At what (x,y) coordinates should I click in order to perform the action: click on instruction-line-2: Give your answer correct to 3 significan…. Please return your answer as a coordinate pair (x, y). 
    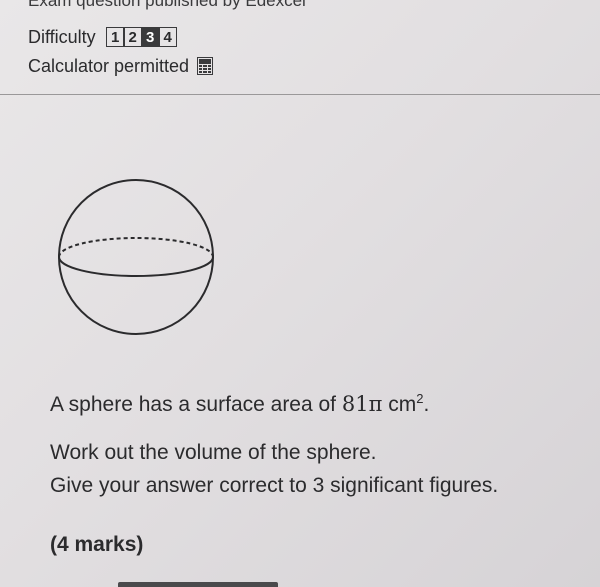
    Looking at the image, I should click on (274, 485).